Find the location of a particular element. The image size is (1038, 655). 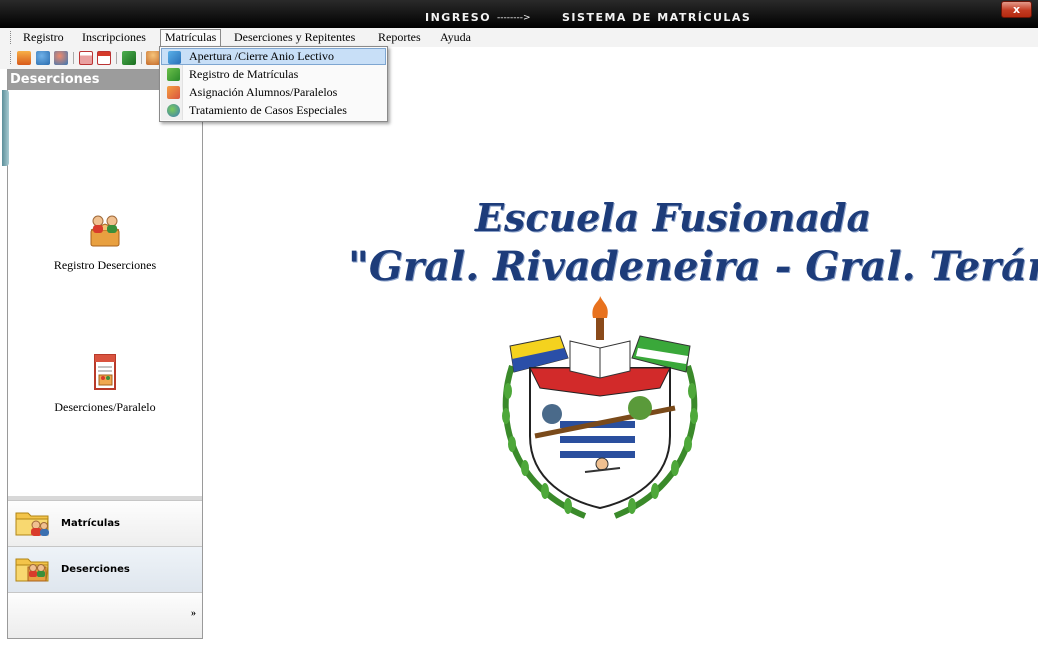

school-name-line1: Escuela Fusionada is located at coordinates (673, 217).